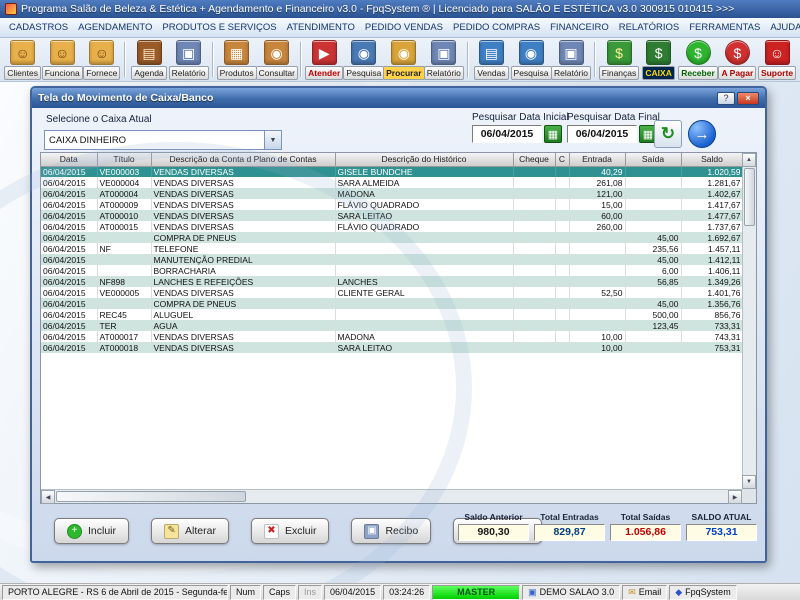 The image size is (800, 600). Describe the element at coordinates (391, 496) in the screenshot. I see `horizontal-scrollbar: ◀ ▶` at that location.